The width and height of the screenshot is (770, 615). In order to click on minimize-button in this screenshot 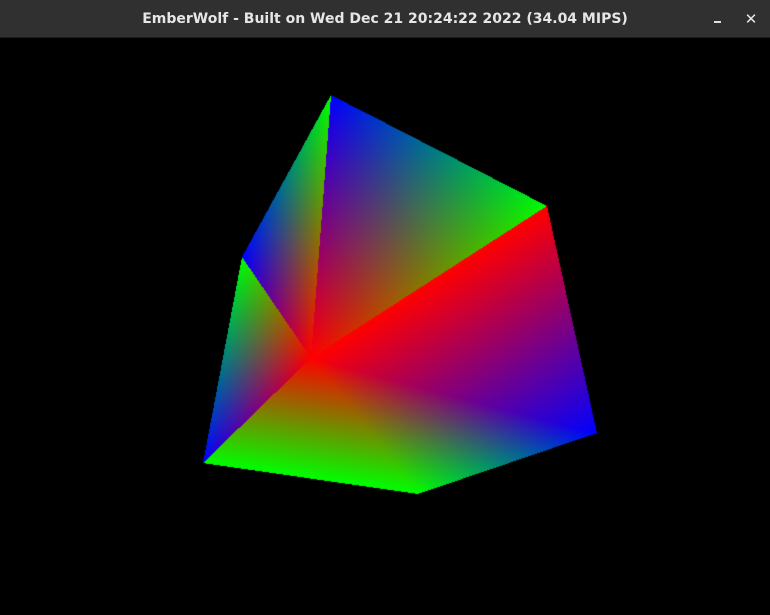, I will do `click(718, 19)`.